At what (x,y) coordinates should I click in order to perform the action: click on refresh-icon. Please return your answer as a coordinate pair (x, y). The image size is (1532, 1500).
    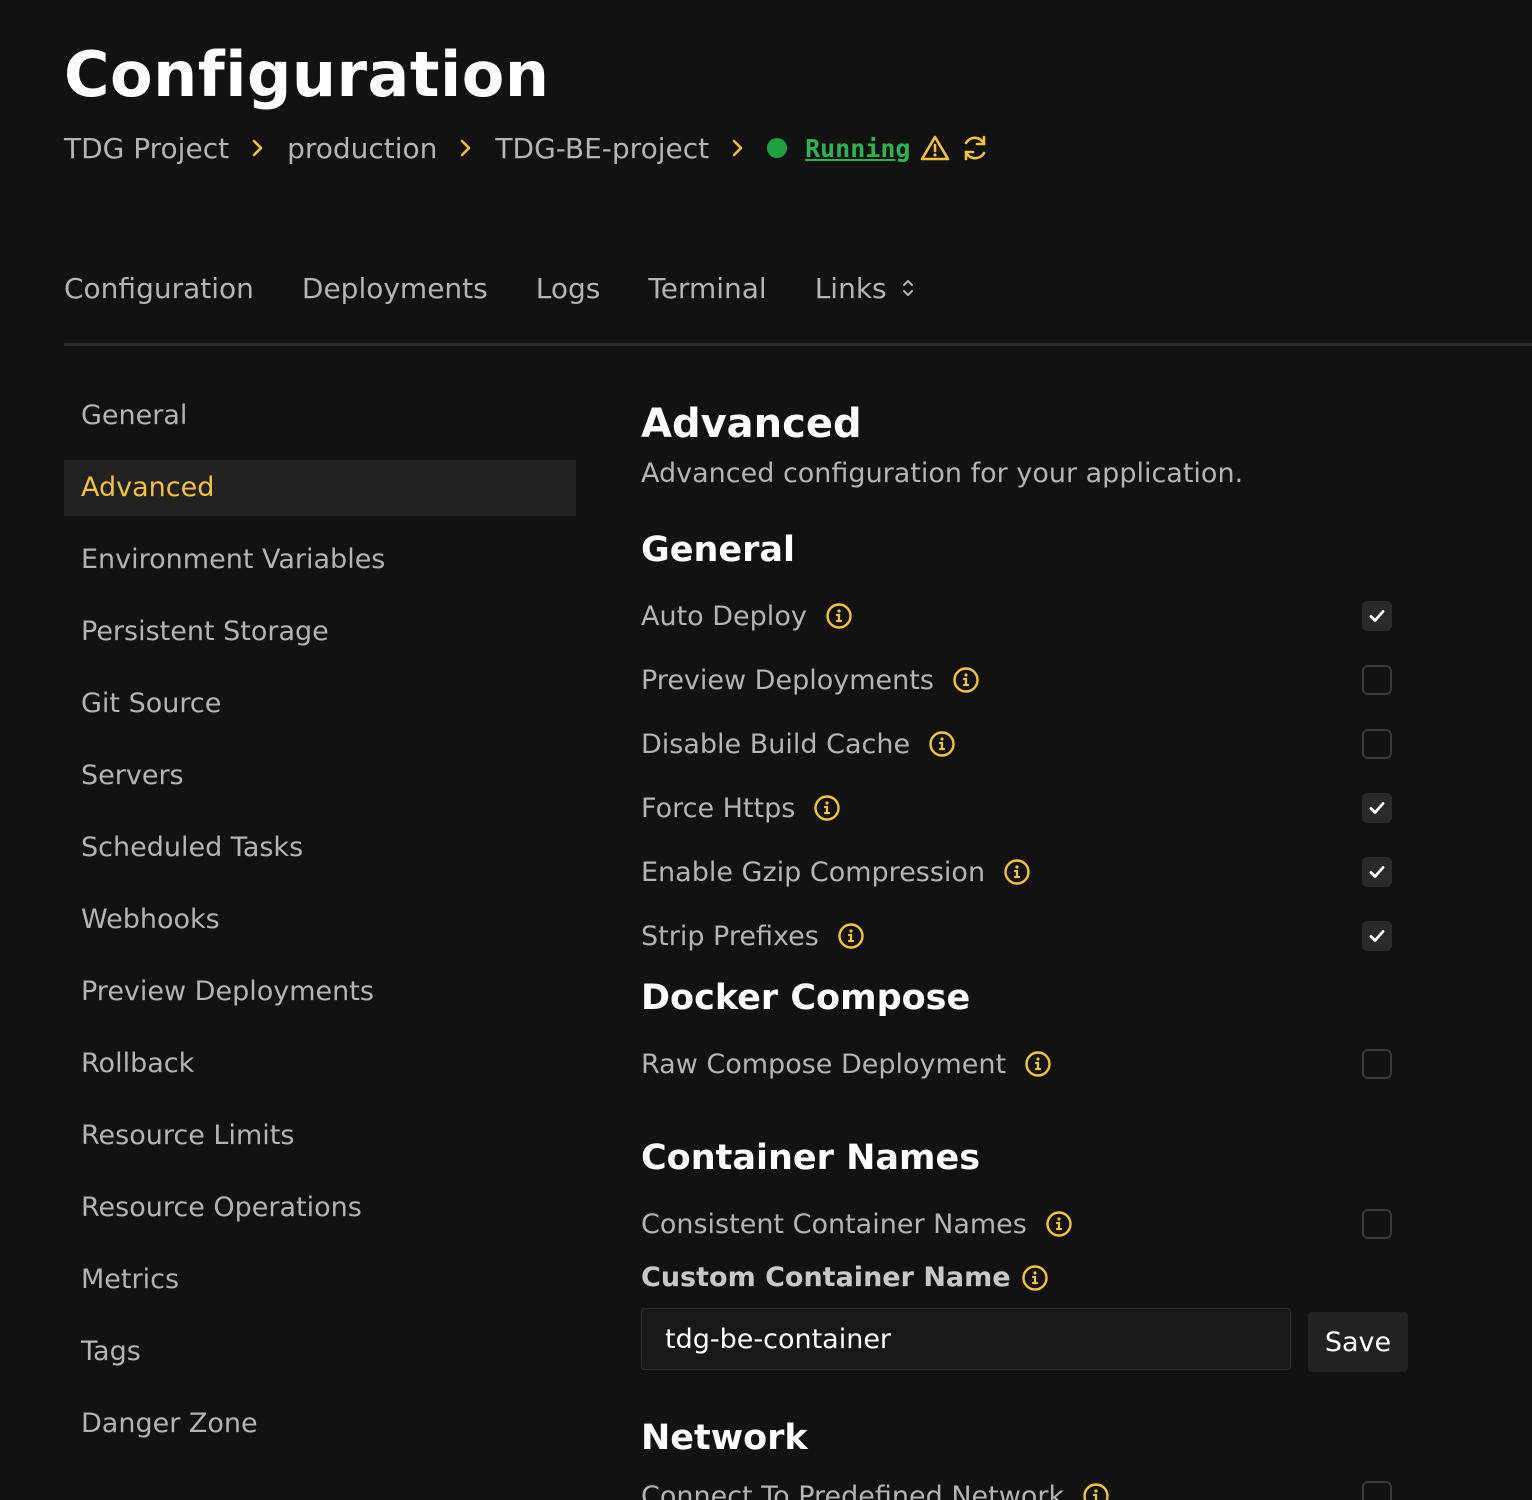
    Looking at the image, I should click on (975, 148).